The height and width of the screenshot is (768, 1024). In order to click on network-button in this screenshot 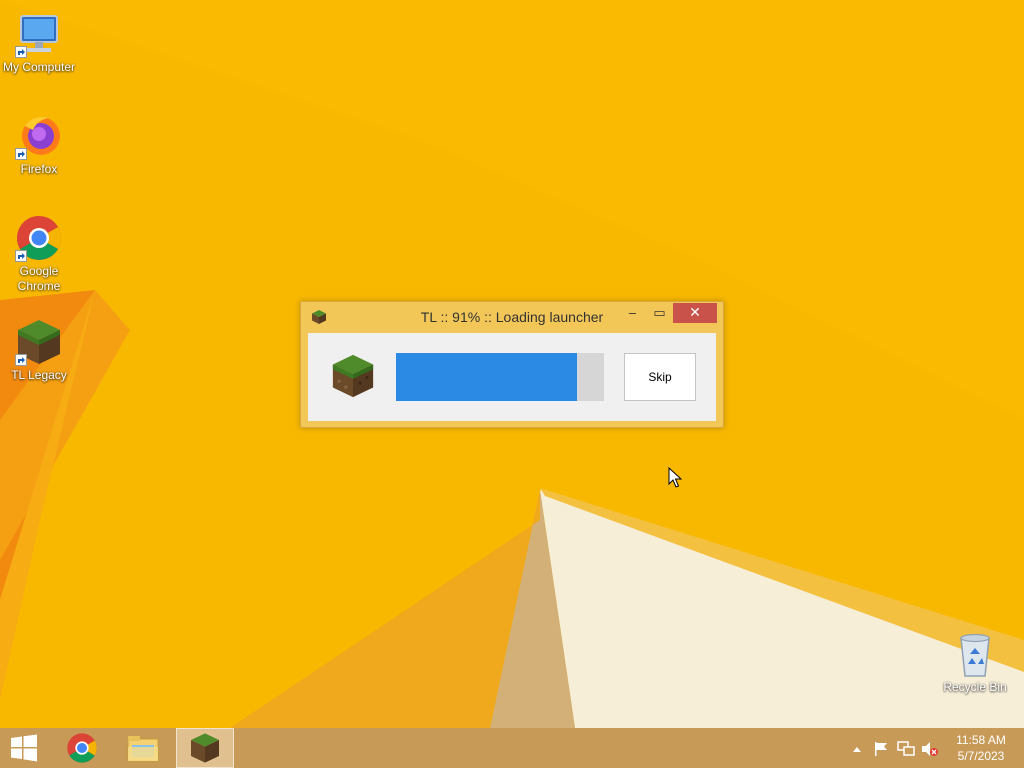, I will do `click(906, 748)`.